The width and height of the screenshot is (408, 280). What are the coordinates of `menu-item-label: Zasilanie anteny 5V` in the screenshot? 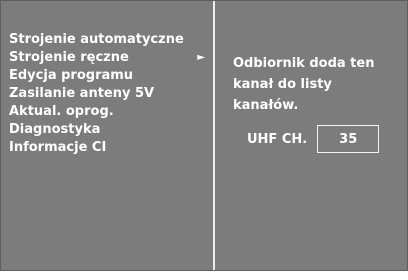 It's located at (82, 93).